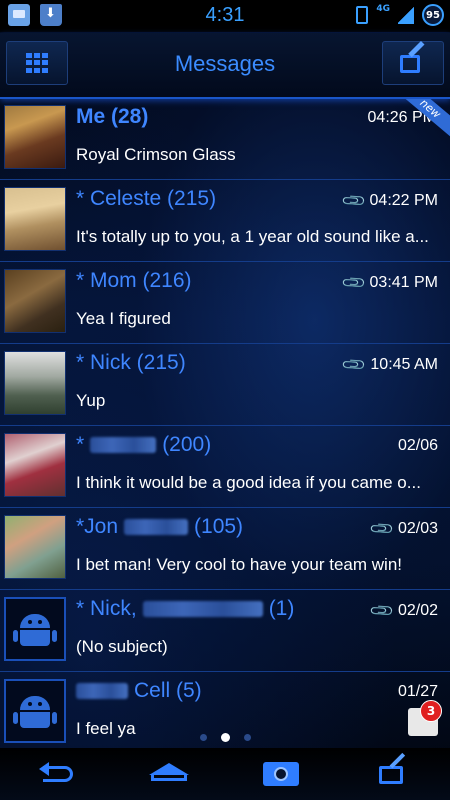 The width and height of the screenshot is (450, 800). Describe the element at coordinates (225, 774) in the screenshot. I see `navigation-bar` at that location.